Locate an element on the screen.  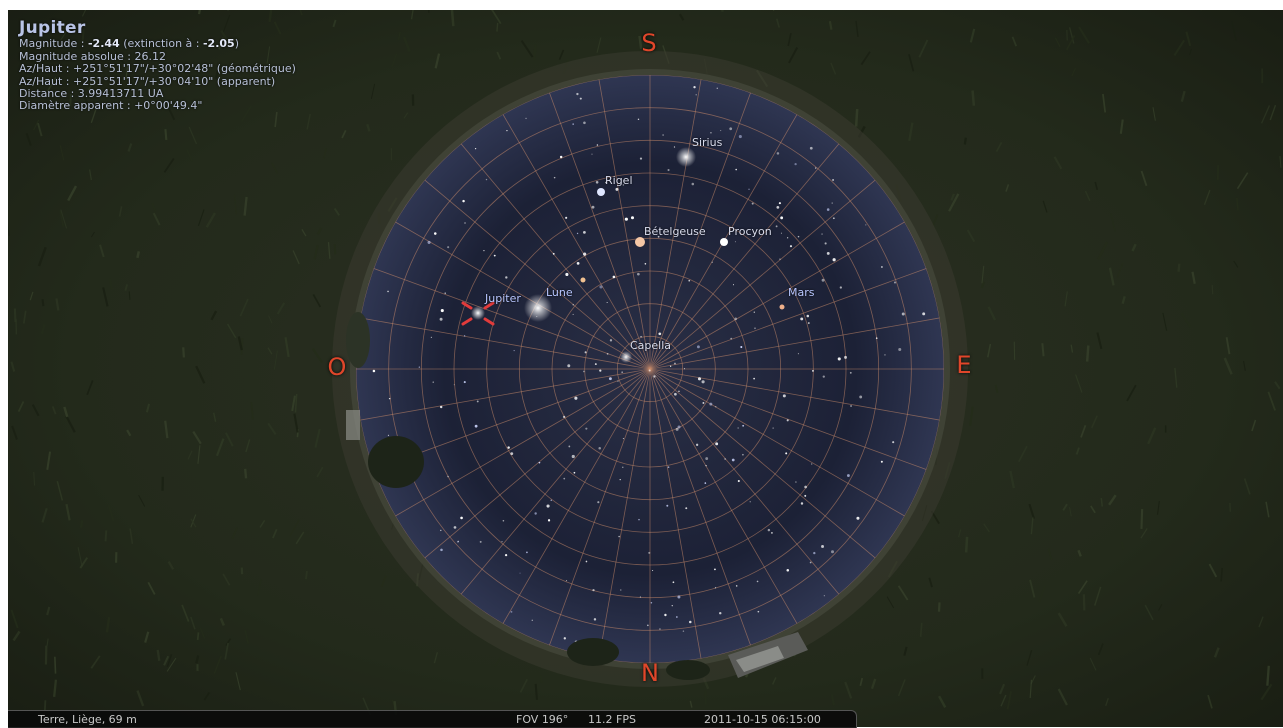
extinction-label: (extinction à : is located at coordinates (161, 43).